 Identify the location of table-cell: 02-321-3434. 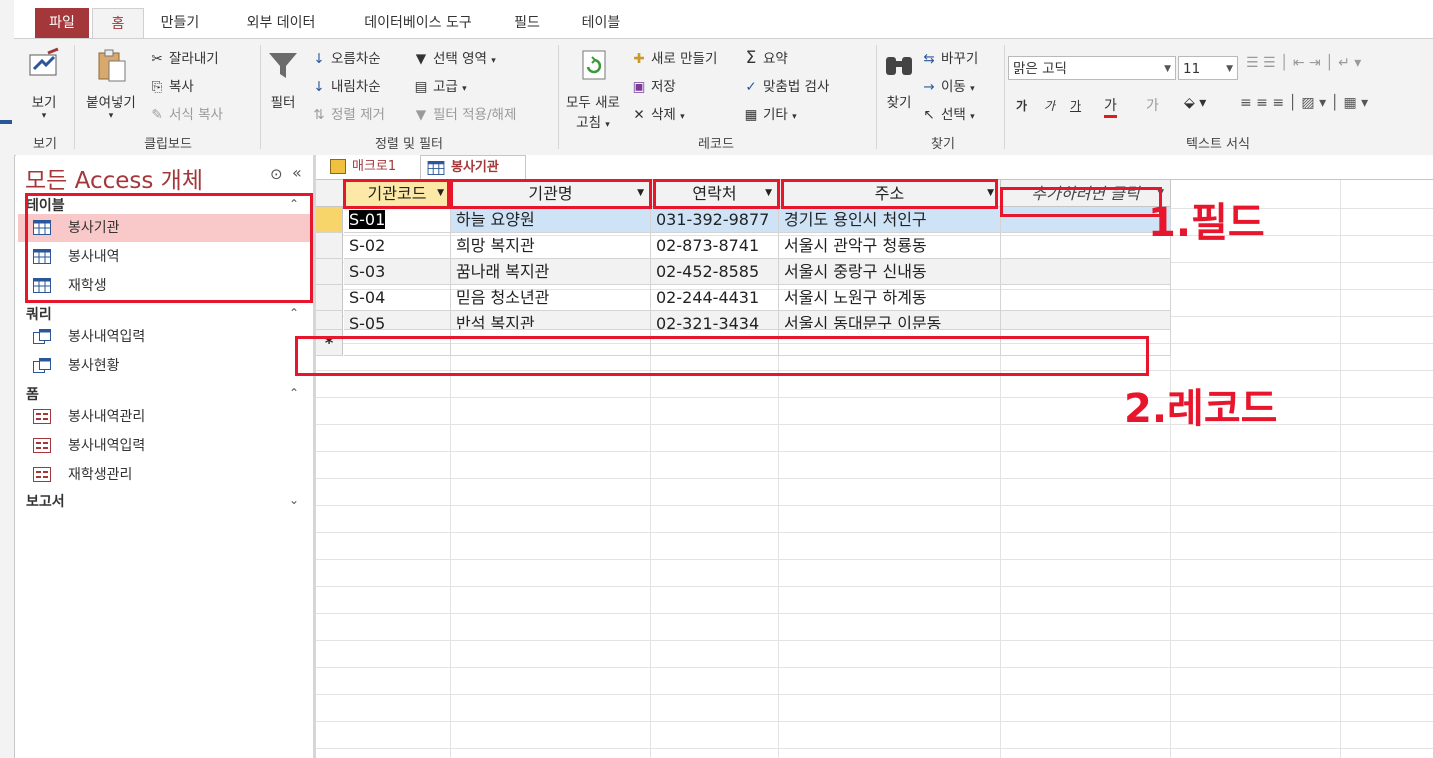
(715, 320).